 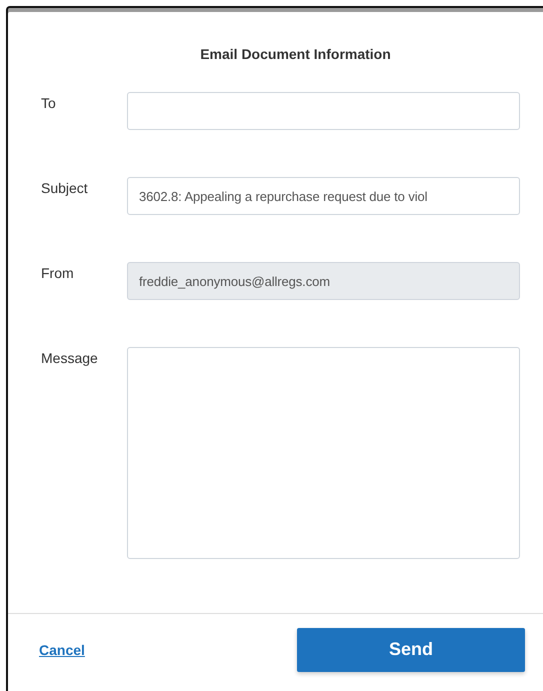 I want to click on field-label: Message, so click(x=70, y=357).